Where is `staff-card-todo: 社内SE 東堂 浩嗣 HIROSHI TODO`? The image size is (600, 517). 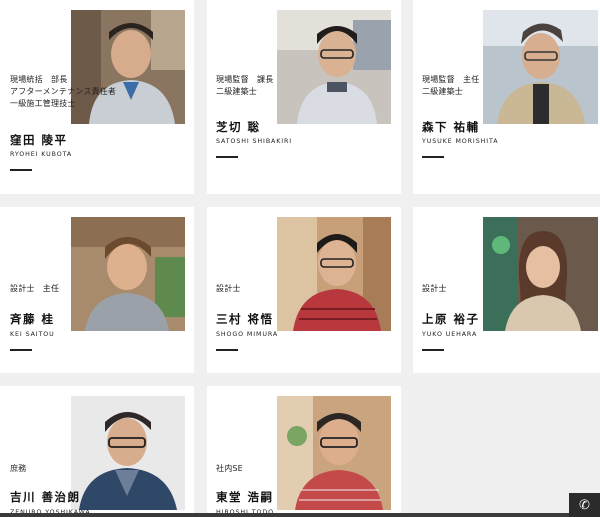
staff-card-todo: 社内SE 東堂 浩嗣 HIROSHI TODO is located at coordinates (304, 451).